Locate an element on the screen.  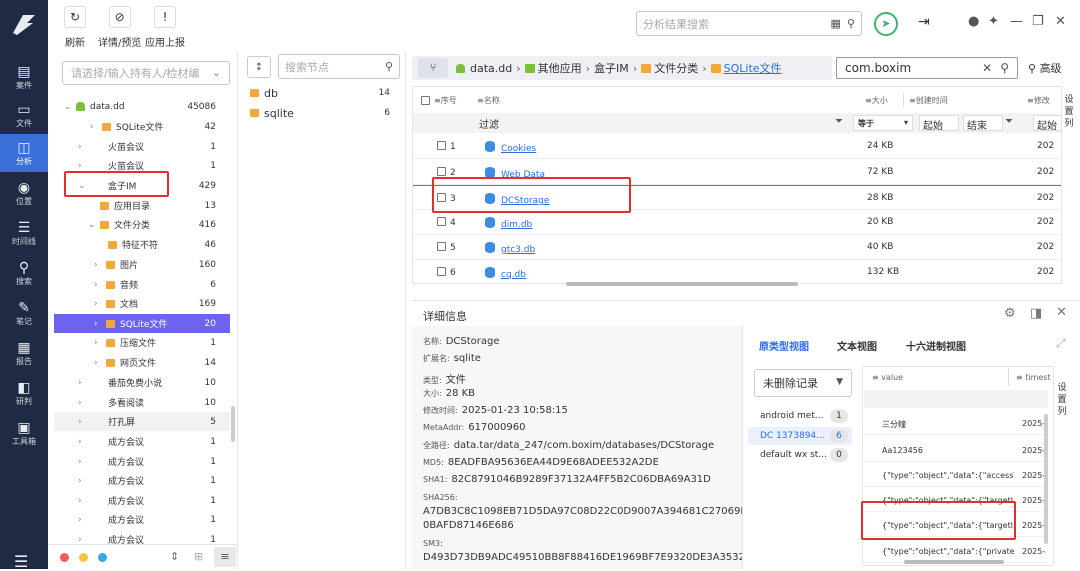
tab-text-view: 文本视图 is located at coordinates (857, 345).